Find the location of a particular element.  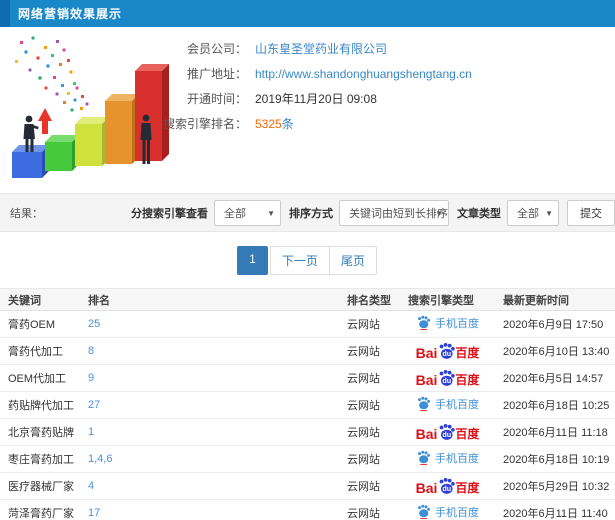

open-time-value: 2019年11月20日 09:08 is located at coordinates (316, 99).